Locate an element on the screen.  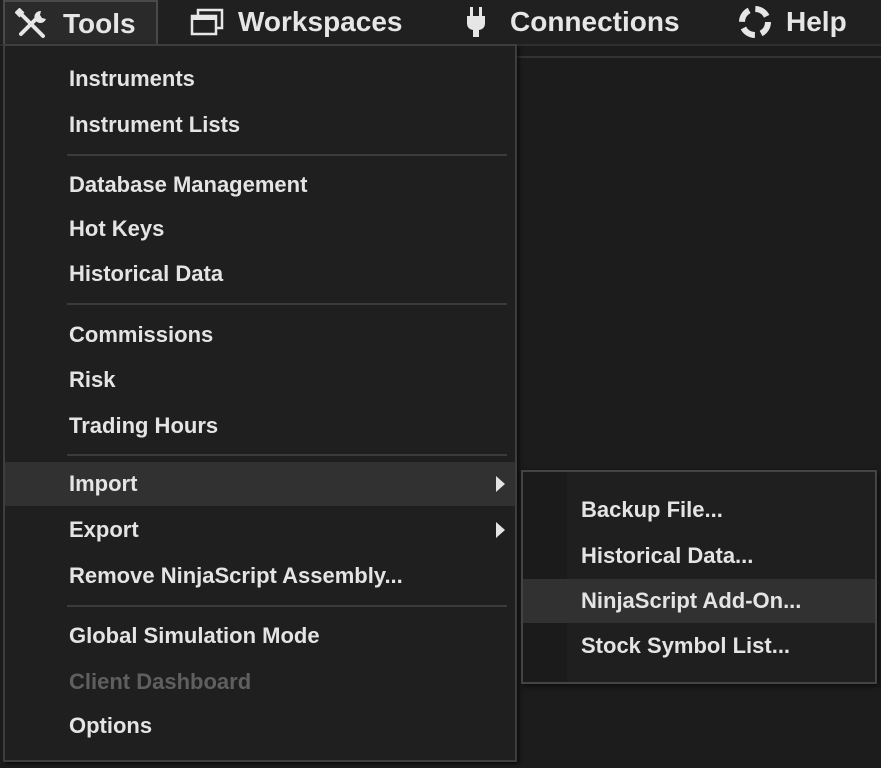
menu-workspaces-label: Workspaces is located at coordinates (320, 21).